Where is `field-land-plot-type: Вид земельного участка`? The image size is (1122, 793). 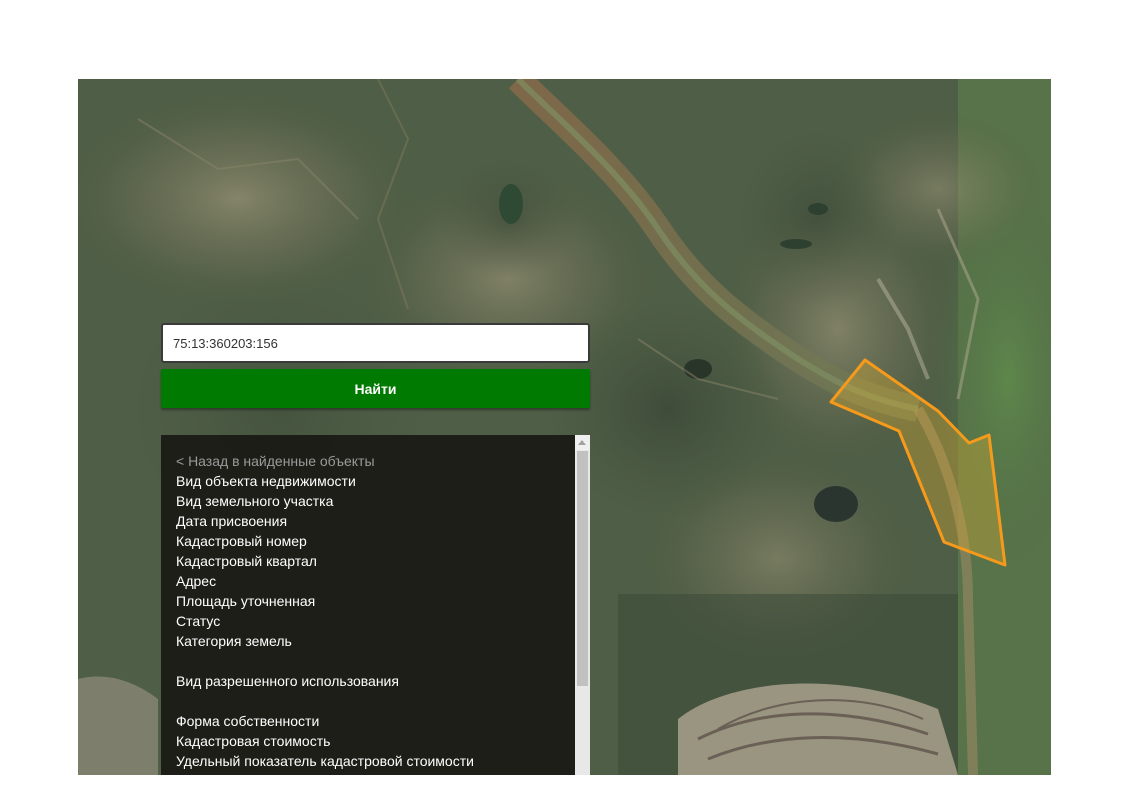 field-land-plot-type: Вид земельного участка is located at coordinates (255, 501).